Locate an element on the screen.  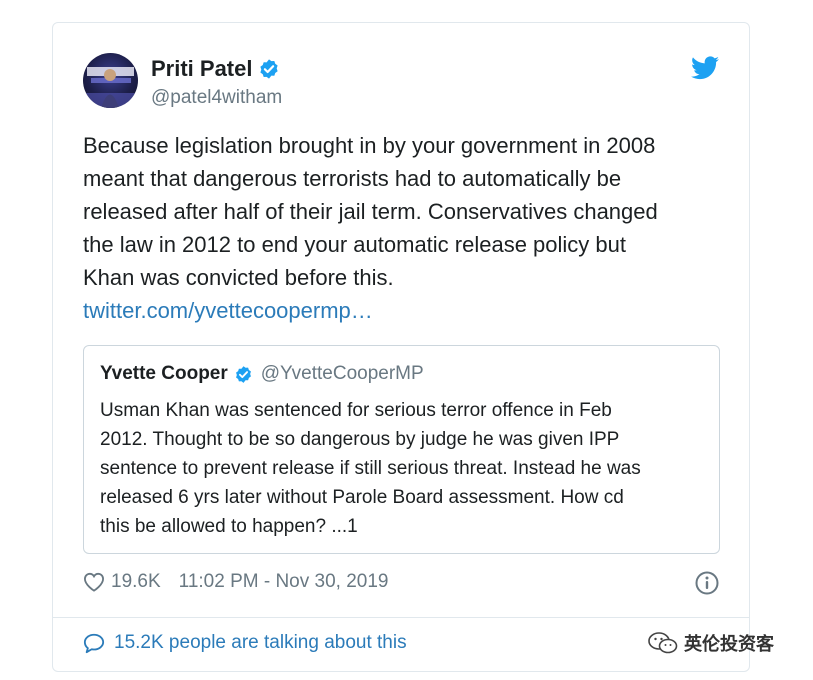
like-count: 19.6K is located at coordinates (136, 582).